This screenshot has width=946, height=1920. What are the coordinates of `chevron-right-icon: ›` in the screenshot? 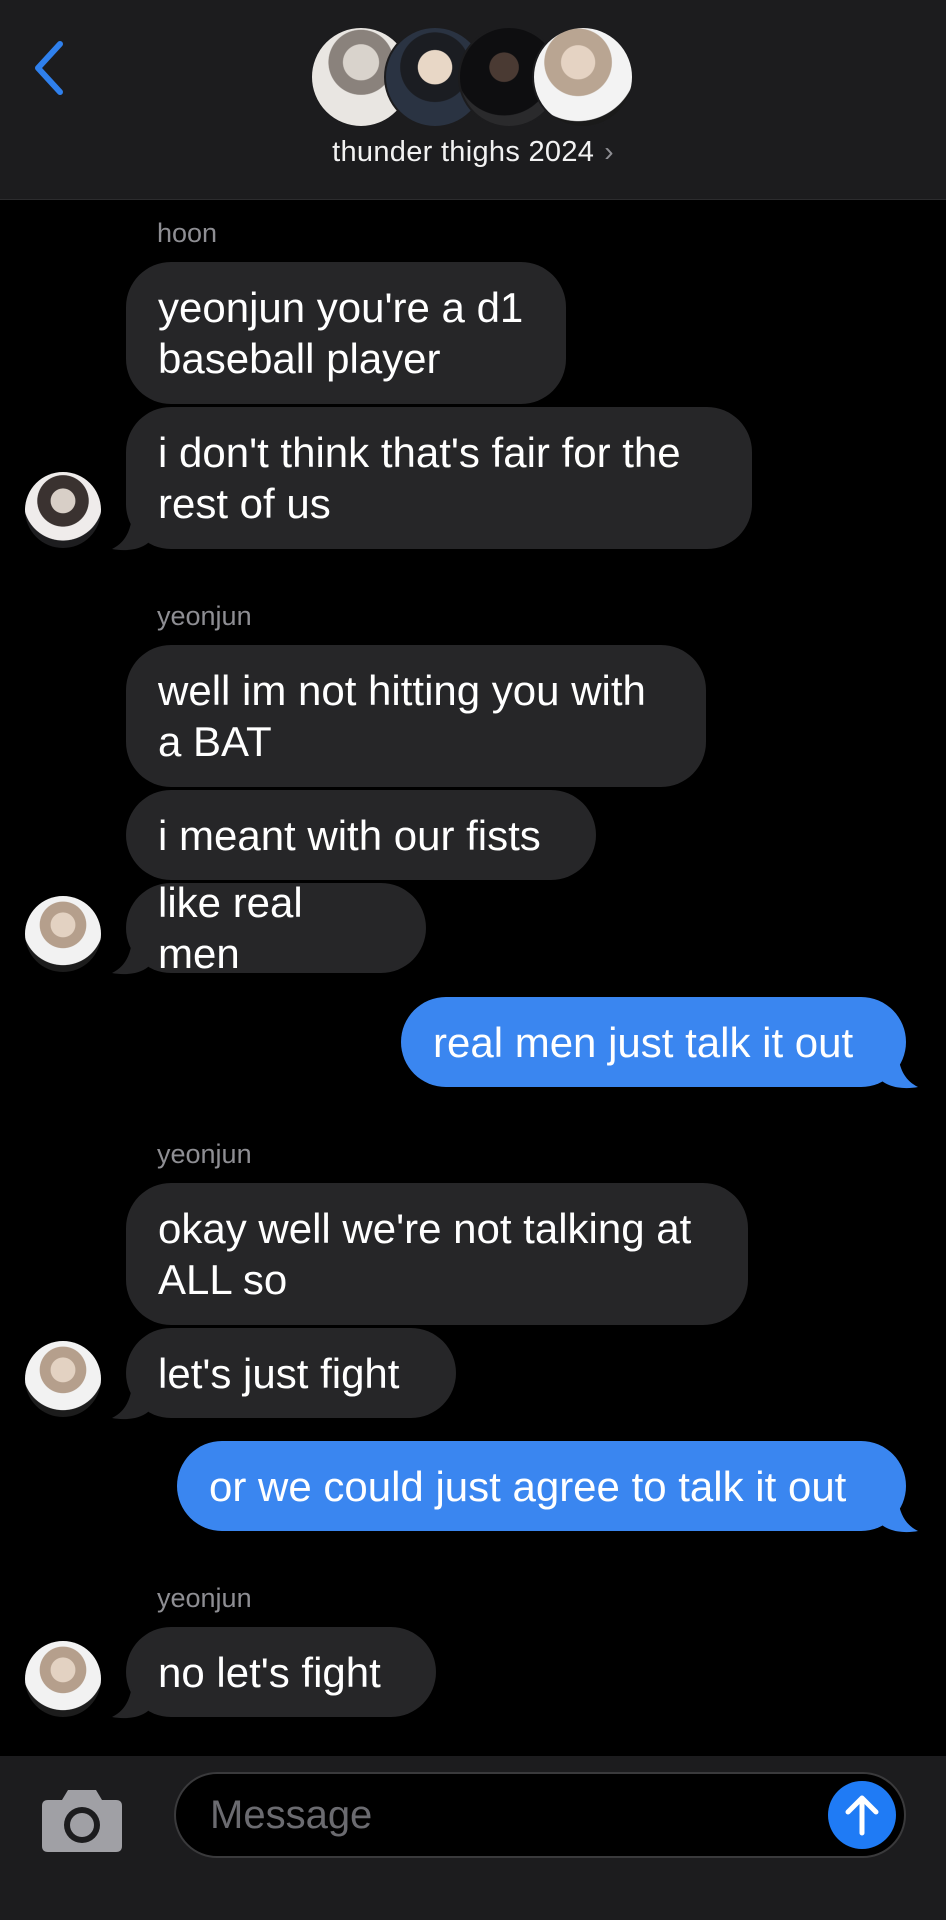 It's located at (609, 151).